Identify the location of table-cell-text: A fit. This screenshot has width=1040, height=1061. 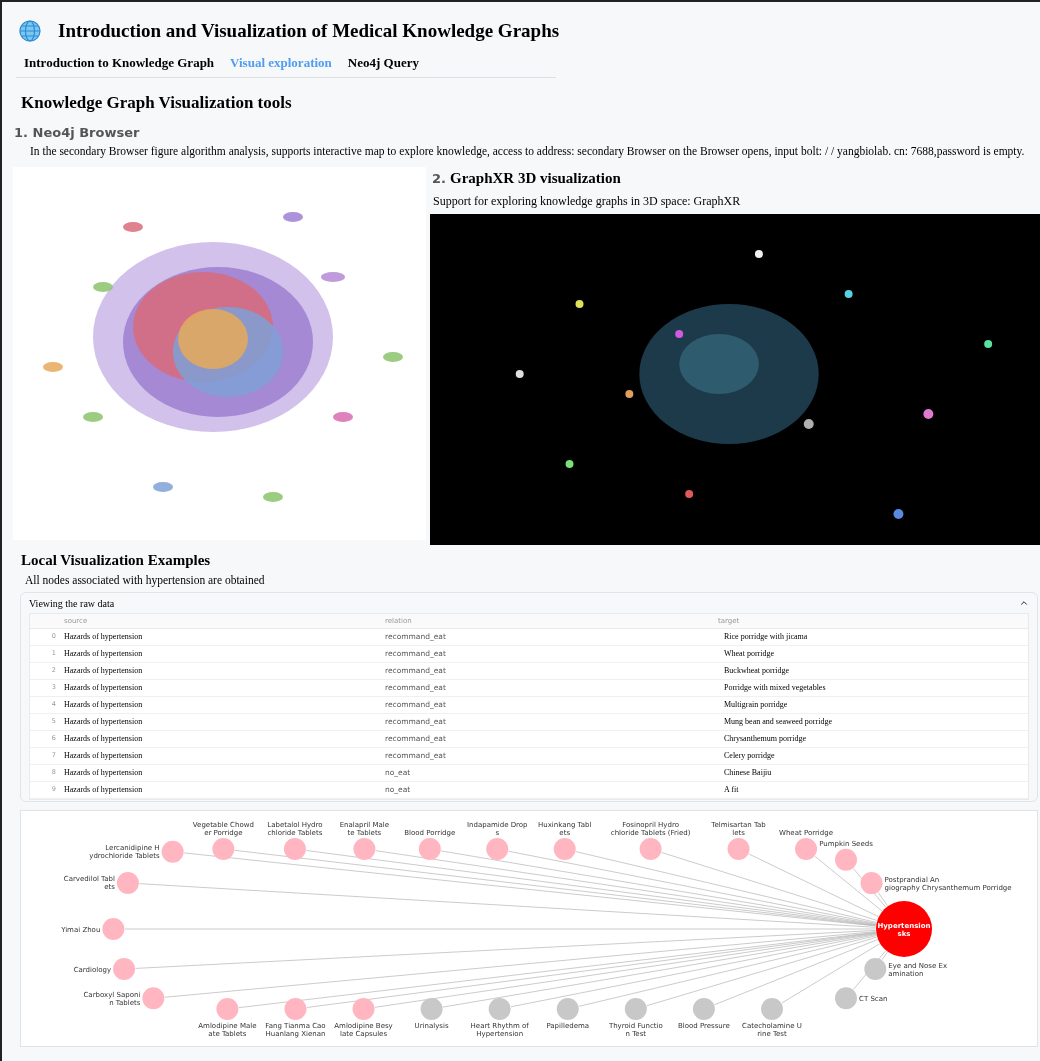
(731, 790).